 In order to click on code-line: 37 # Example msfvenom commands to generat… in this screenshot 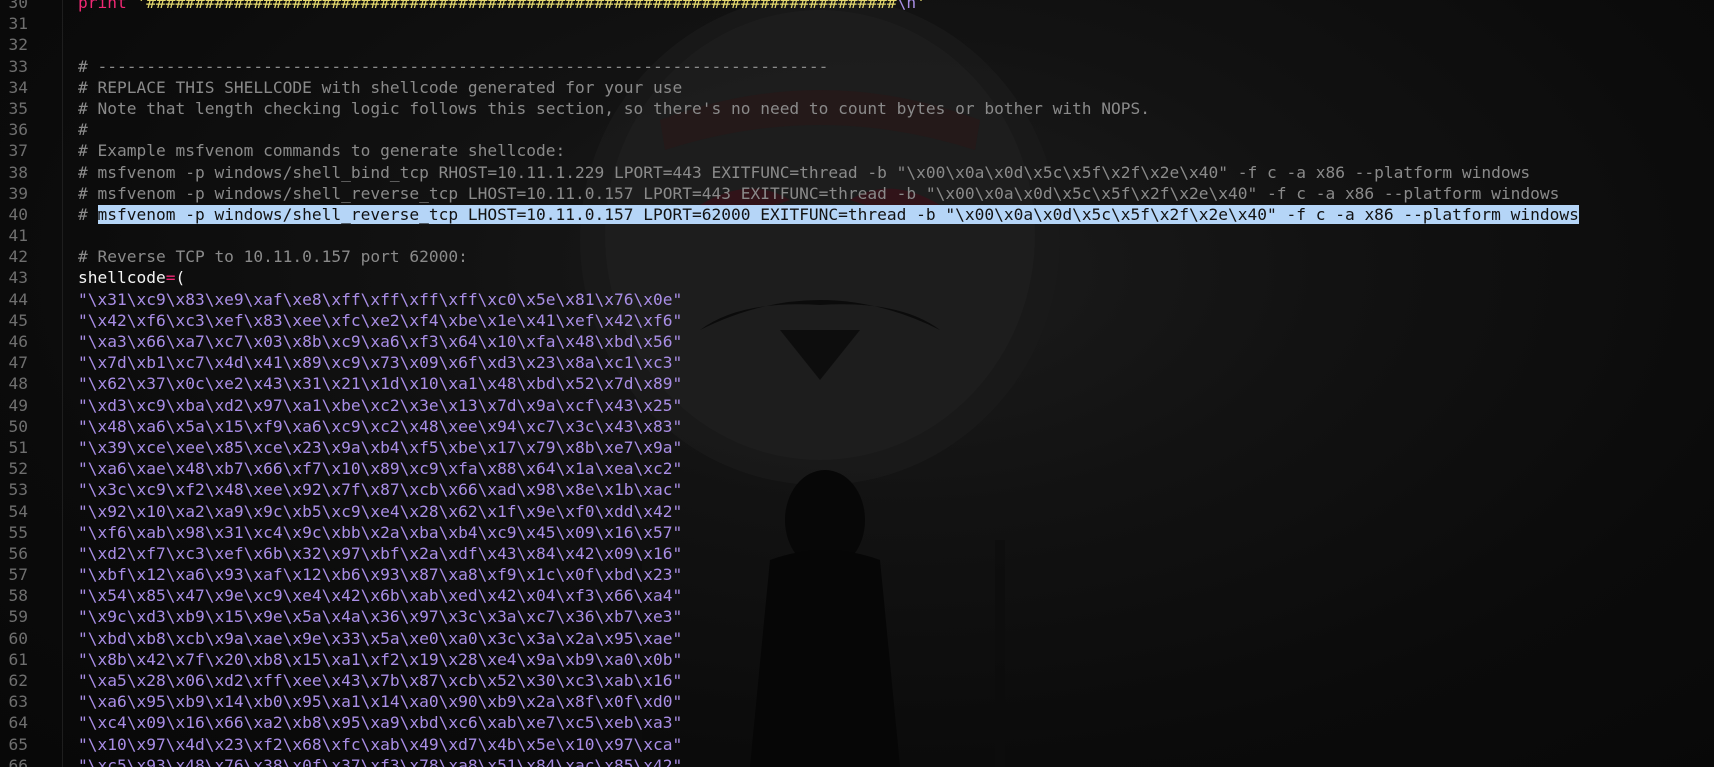, I will do `click(857, 150)`.